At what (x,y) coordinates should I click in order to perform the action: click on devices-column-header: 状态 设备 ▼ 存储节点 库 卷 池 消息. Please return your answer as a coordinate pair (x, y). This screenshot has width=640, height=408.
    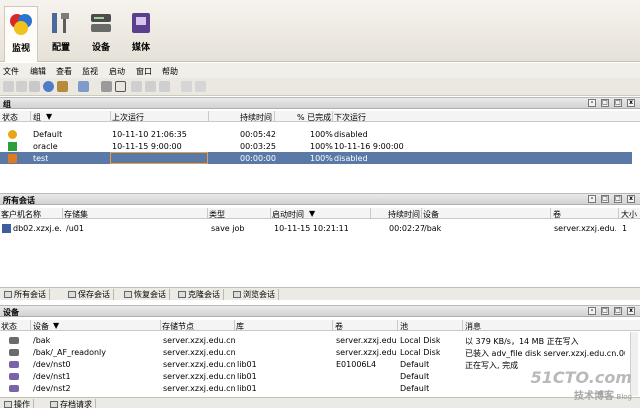
    Looking at the image, I should click on (320, 325).